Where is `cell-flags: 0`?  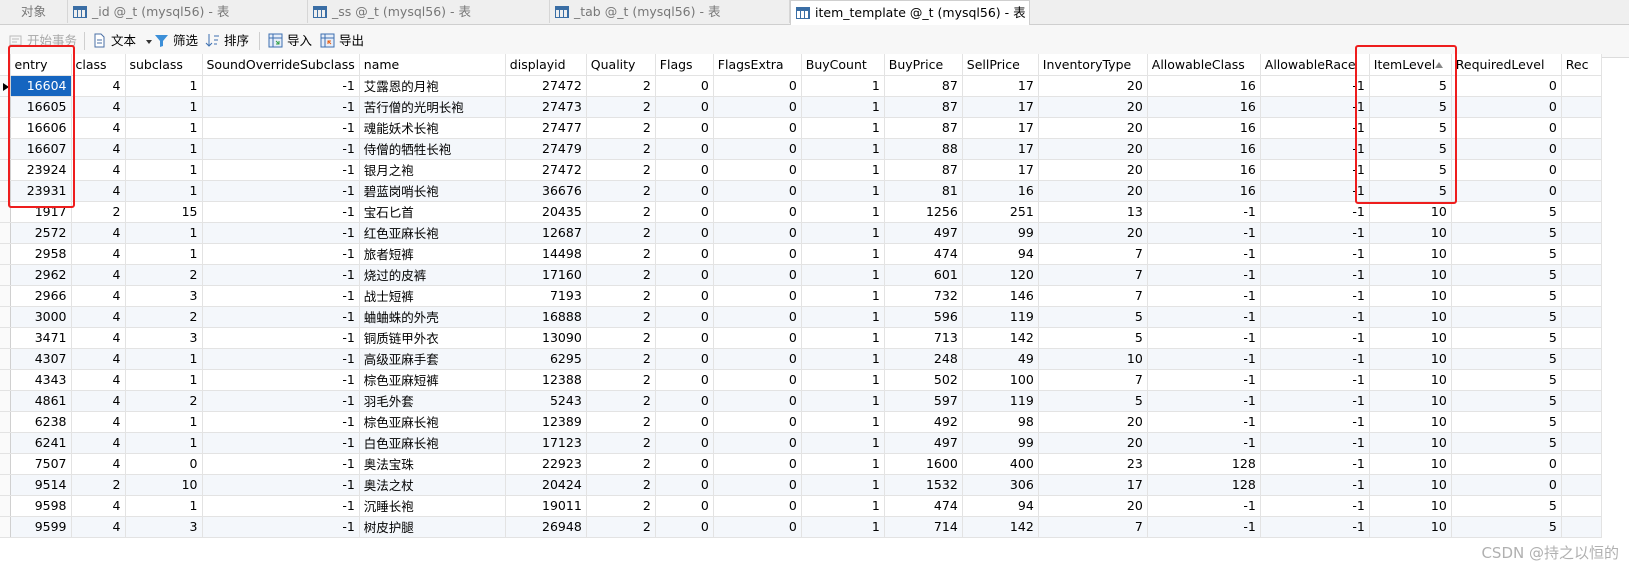 cell-flags: 0 is located at coordinates (684, 296).